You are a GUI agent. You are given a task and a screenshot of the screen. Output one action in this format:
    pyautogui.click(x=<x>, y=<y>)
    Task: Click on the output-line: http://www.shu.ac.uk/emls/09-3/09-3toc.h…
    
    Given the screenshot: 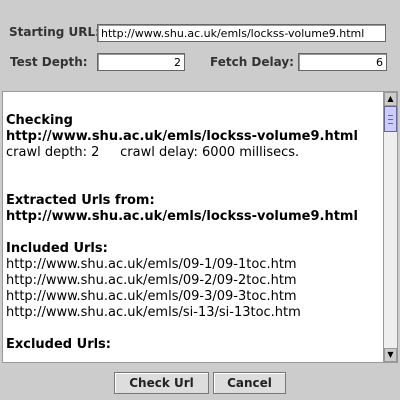 What is the action you would take?
    pyautogui.click(x=151, y=296)
    